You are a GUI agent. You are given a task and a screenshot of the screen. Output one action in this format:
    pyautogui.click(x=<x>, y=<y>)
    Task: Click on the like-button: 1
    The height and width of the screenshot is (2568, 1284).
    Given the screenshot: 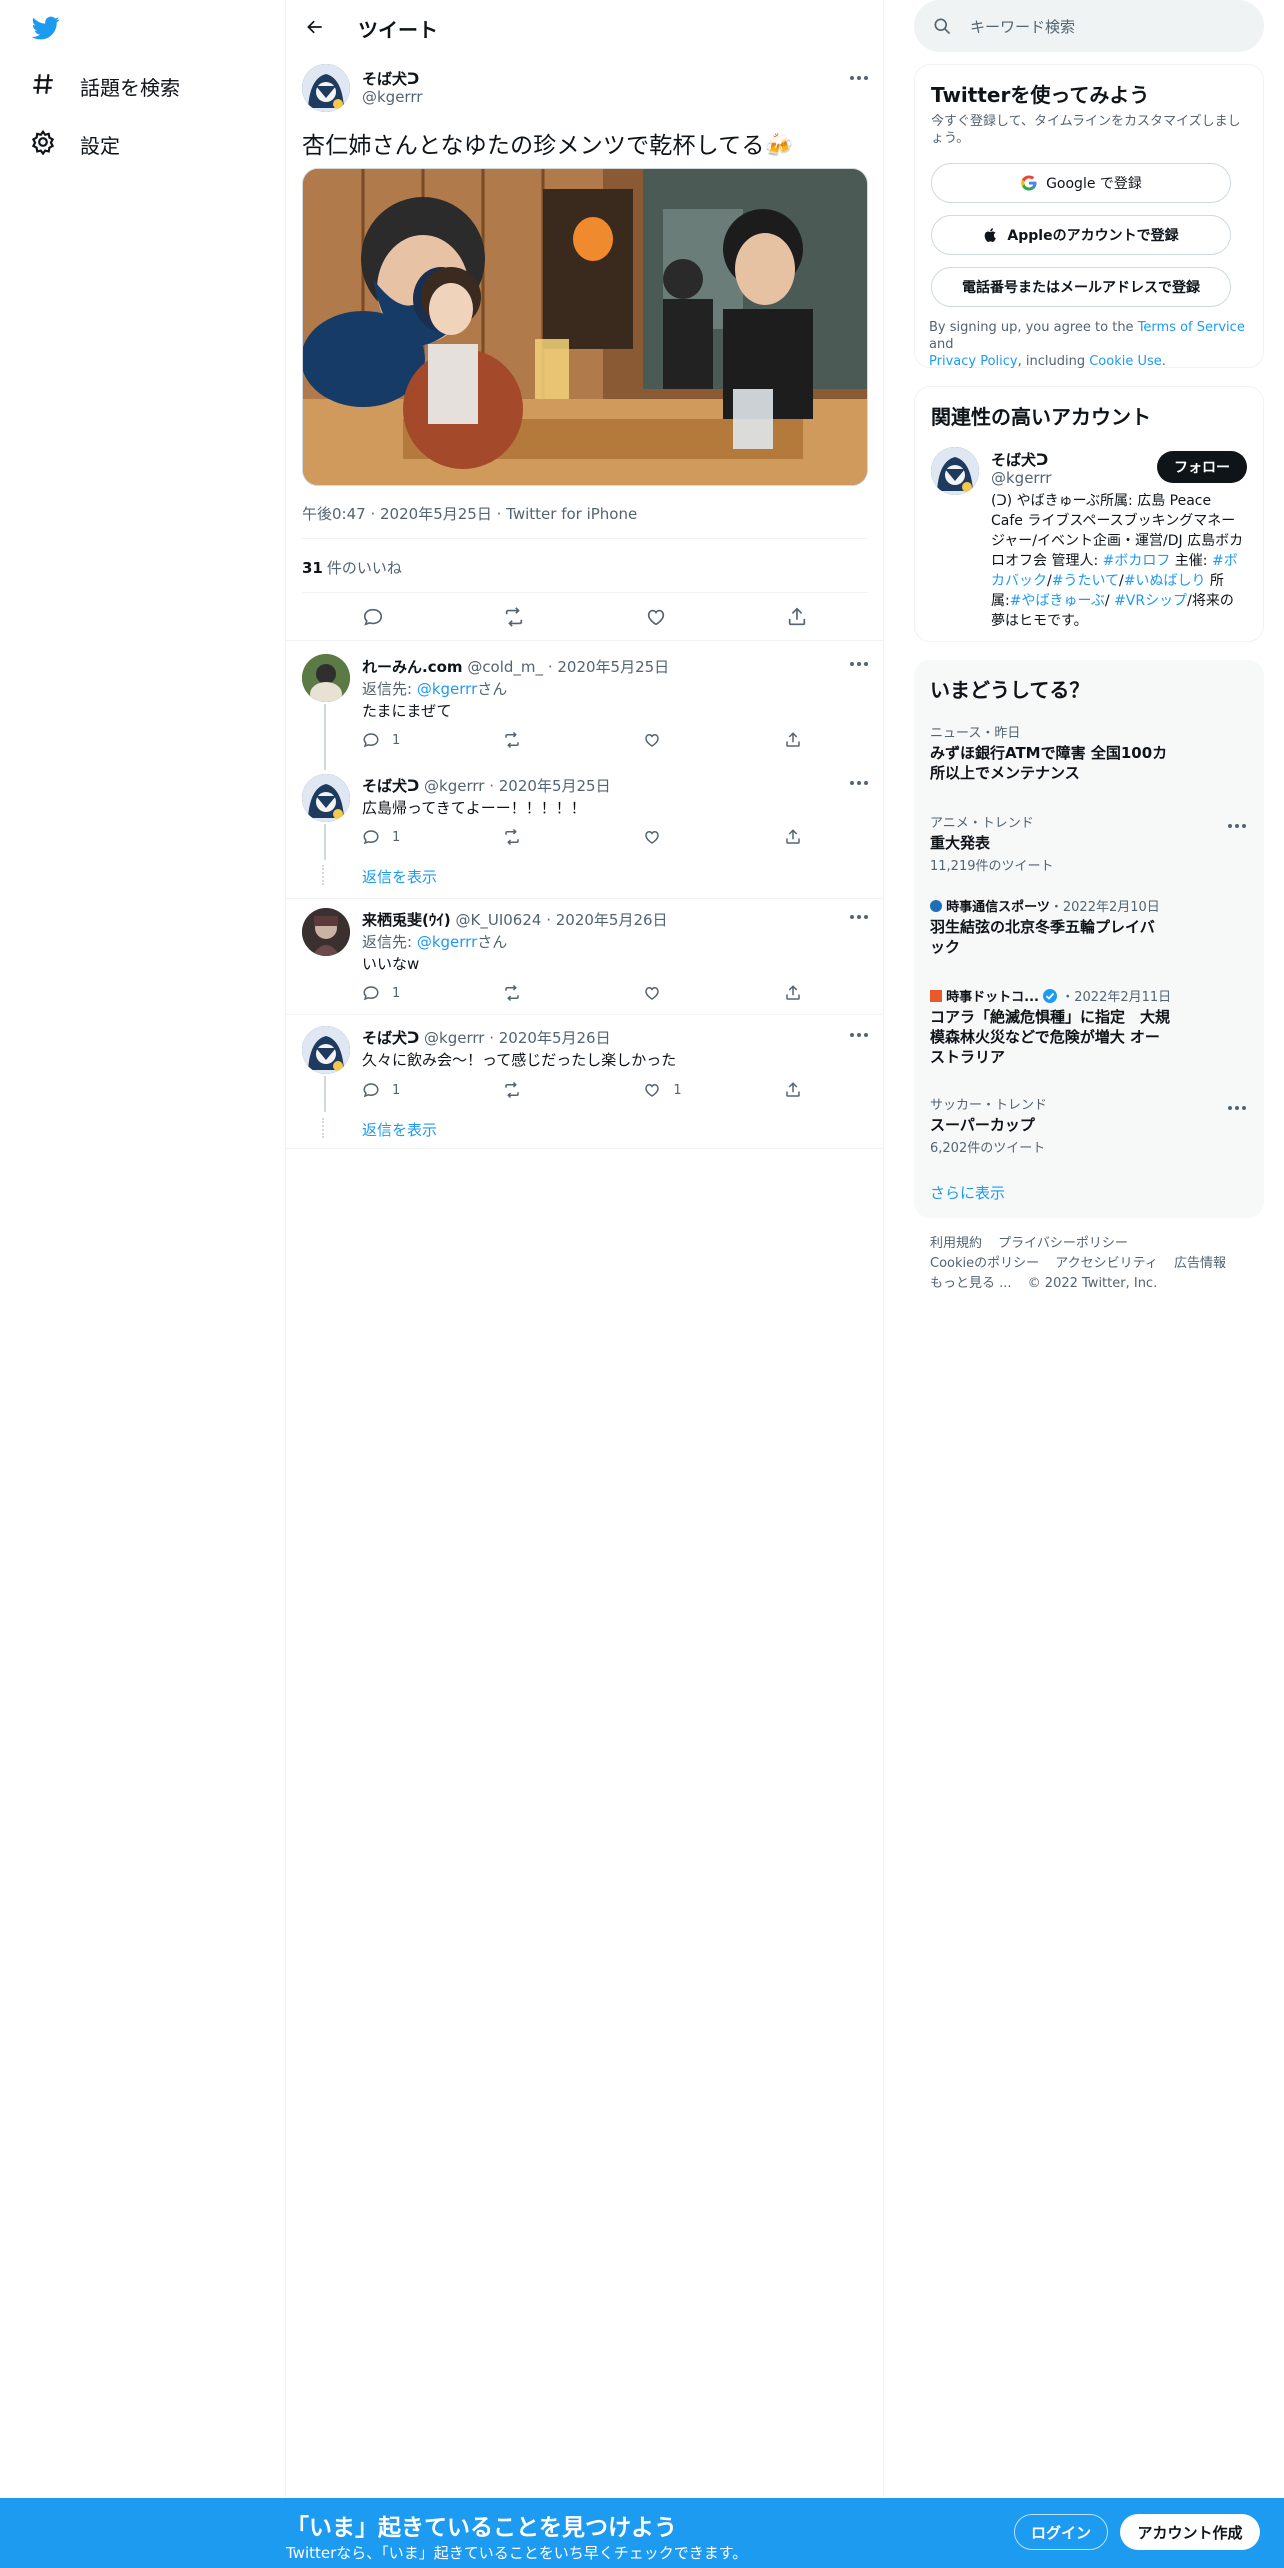 What is the action you would take?
    pyautogui.click(x=693, y=1090)
    